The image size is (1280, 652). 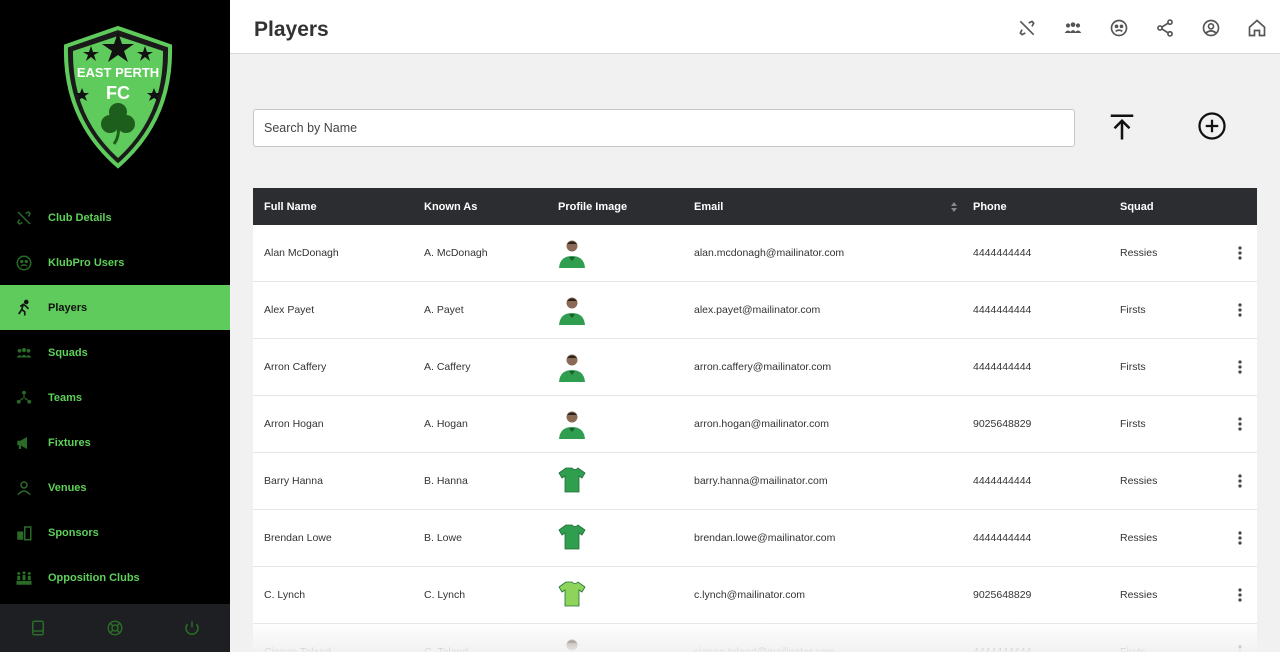 I want to click on cell-full-name: Arron Caffery, so click(x=295, y=367).